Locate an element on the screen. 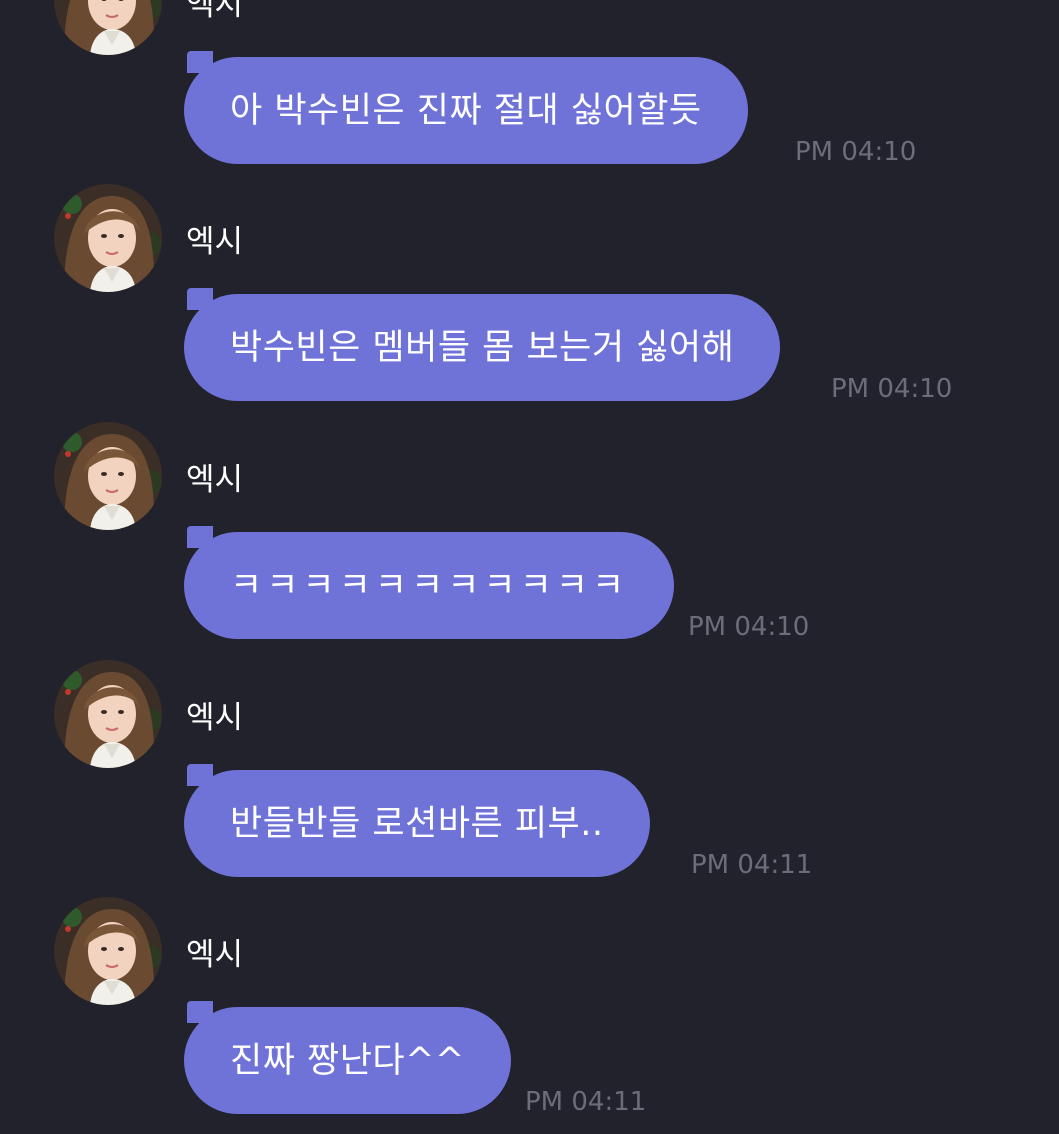 This screenshot has width=1059, height=1134. message-bubble: 진짜 짱난다^^ is located at coordinates (347, 1057).